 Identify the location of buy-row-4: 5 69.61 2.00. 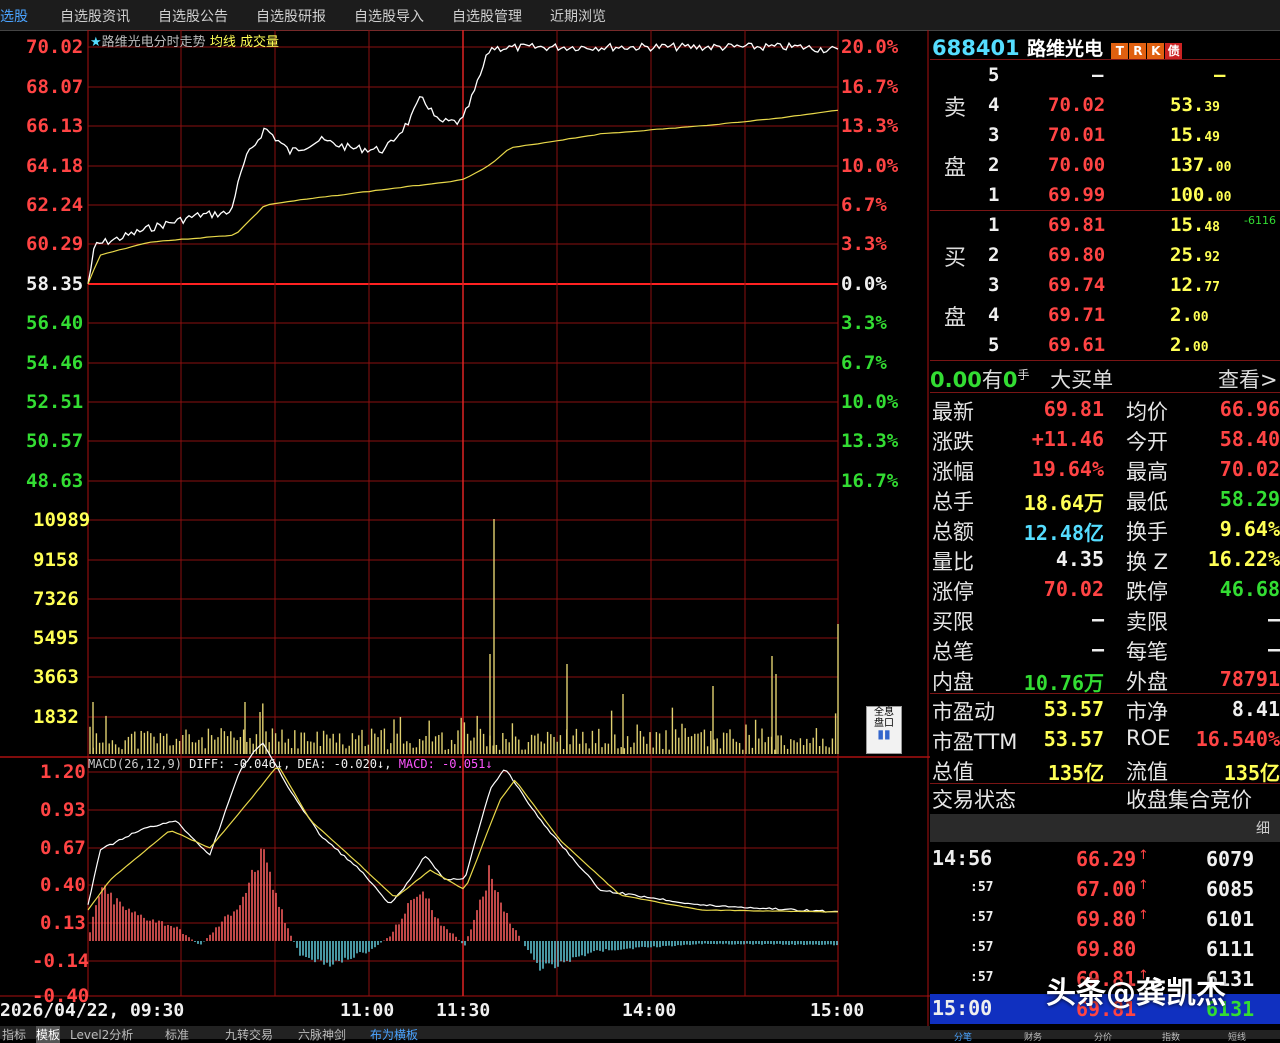
(1105, 346).